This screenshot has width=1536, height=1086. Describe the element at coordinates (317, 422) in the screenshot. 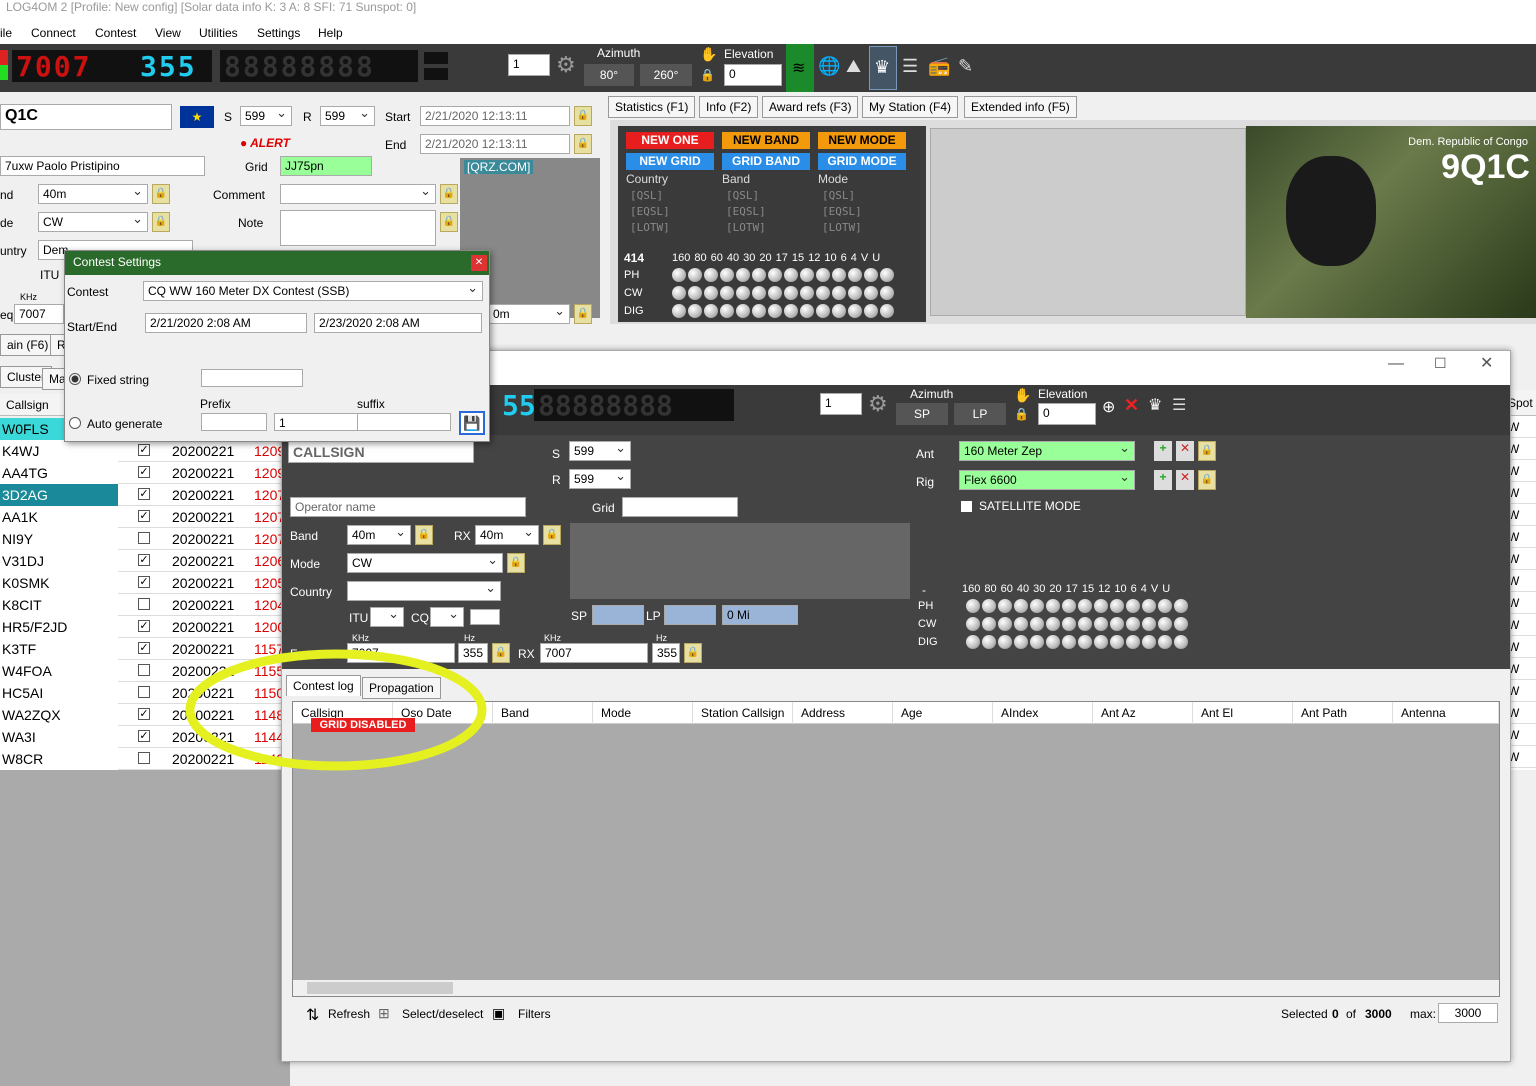

I see `number-input: 1` at that location.